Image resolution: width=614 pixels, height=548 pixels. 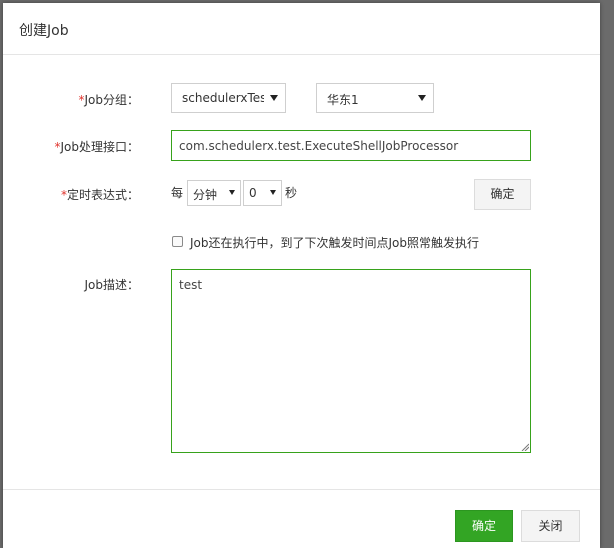 What do you see at coordinates (301, 29) in the screenshot?
I see `dialog-header: 创建Job` at bounding box center [301, 29].